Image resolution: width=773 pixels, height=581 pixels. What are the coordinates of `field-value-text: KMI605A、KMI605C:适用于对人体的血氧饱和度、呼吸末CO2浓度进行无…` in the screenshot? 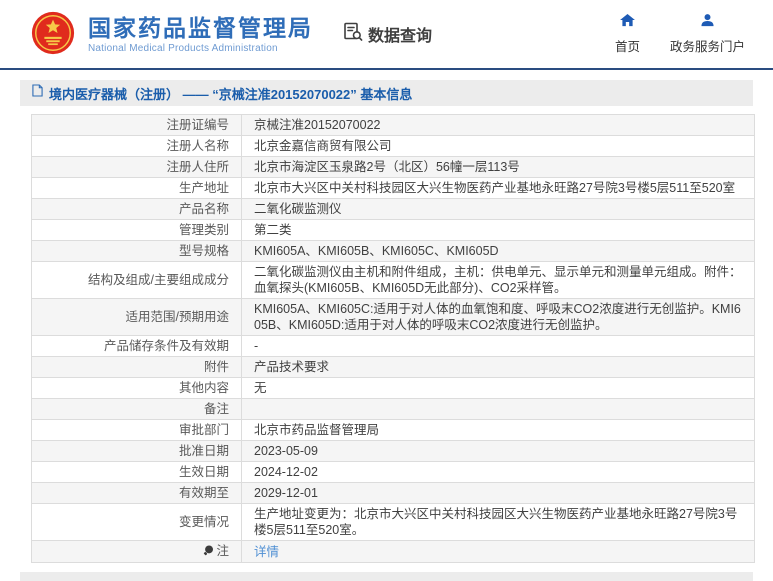 It's located at (497, 317).